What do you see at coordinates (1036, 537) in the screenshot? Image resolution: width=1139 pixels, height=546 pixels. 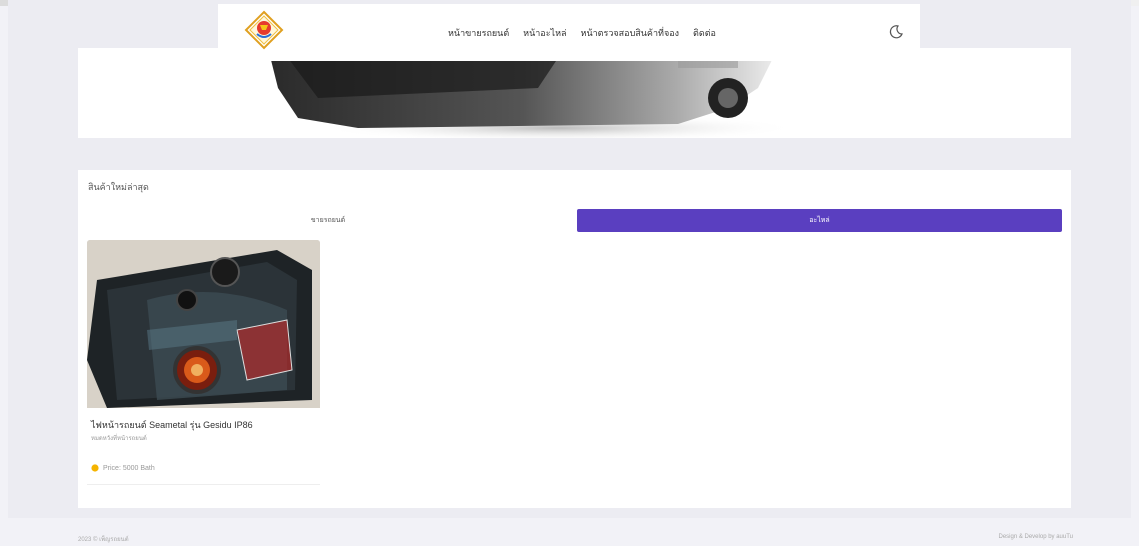 I see `footer-credit: Design & Develop by auuTu` at bounding box center [1036, 537].